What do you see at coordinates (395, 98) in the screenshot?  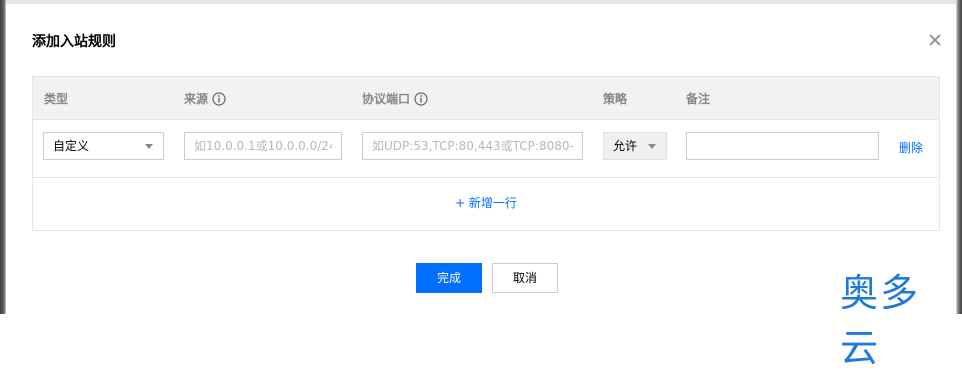 I see `header-port: 协议端口` at bounding box center [395, 98].